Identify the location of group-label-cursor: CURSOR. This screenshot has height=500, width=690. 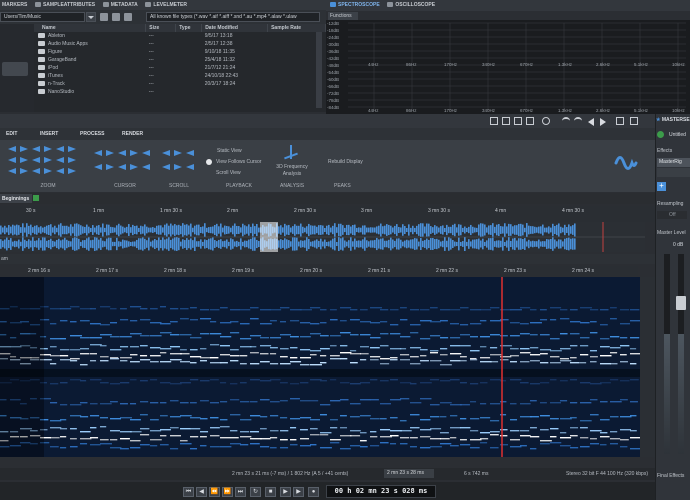
(125, 186).